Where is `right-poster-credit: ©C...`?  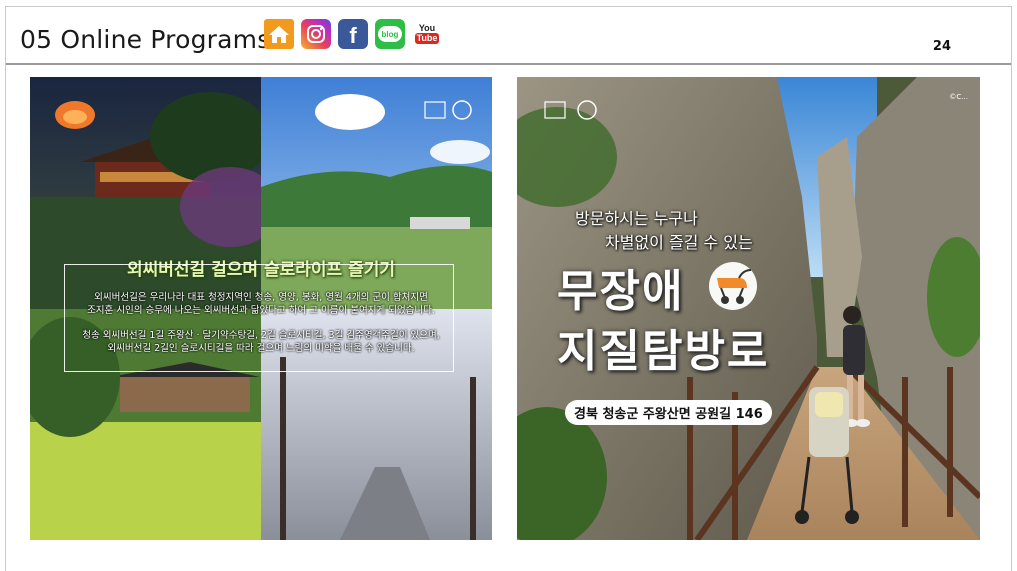 right-poster-credit: ©C... is located at coordinates (958, 97).